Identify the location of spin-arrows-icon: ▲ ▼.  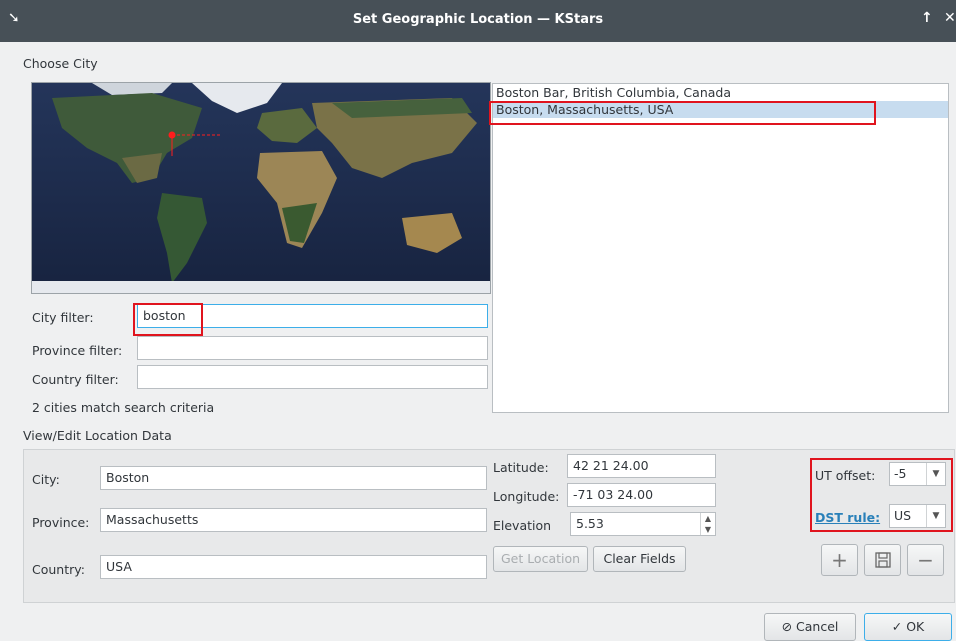
(707, 524).